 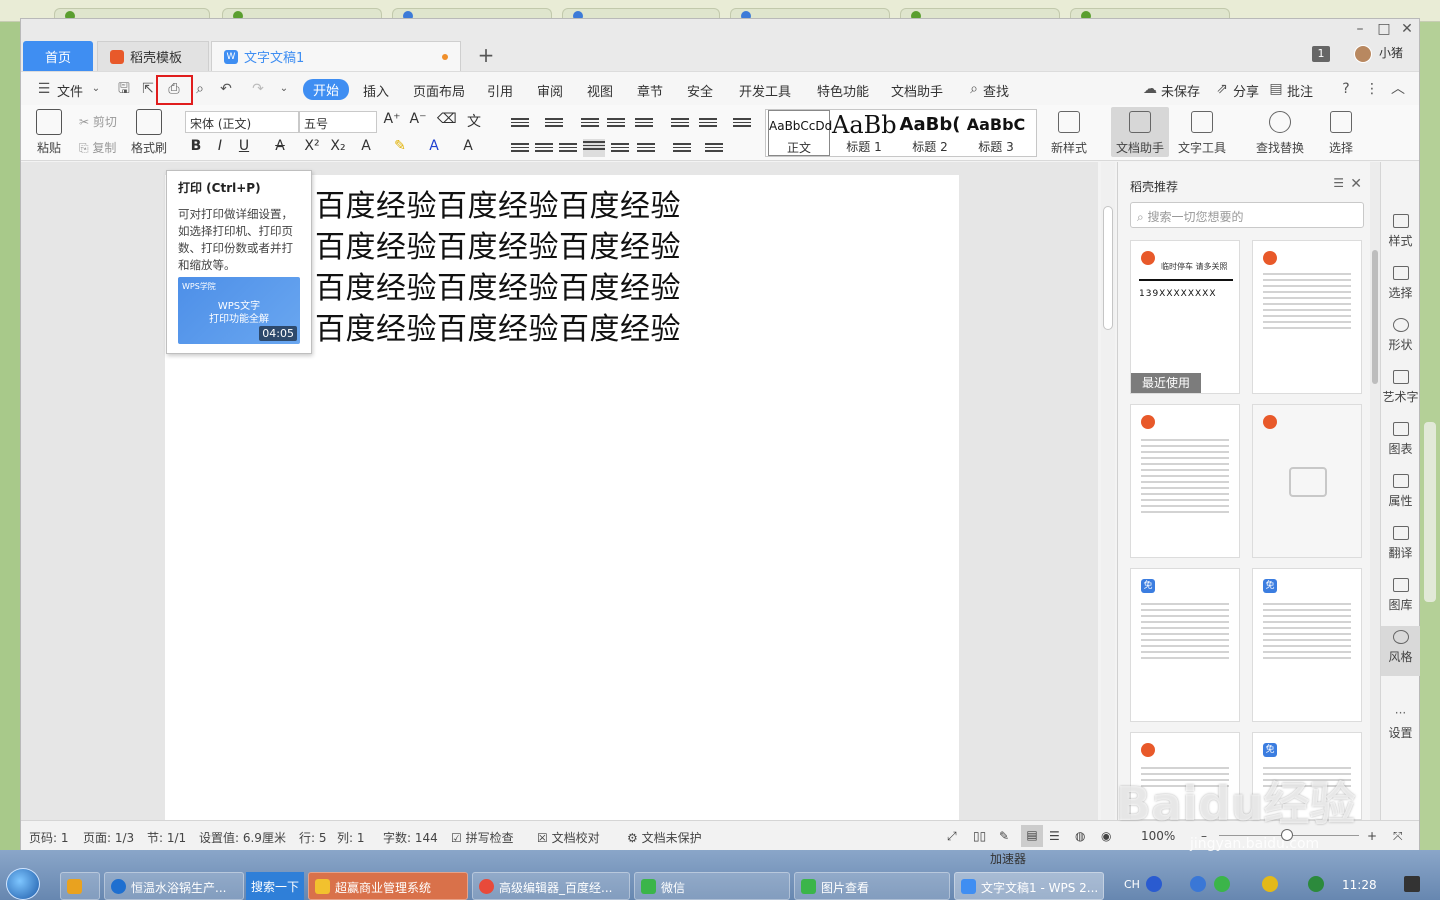 I want to click on chevron-down-icon: ⌄, so click(x=96, y=89).